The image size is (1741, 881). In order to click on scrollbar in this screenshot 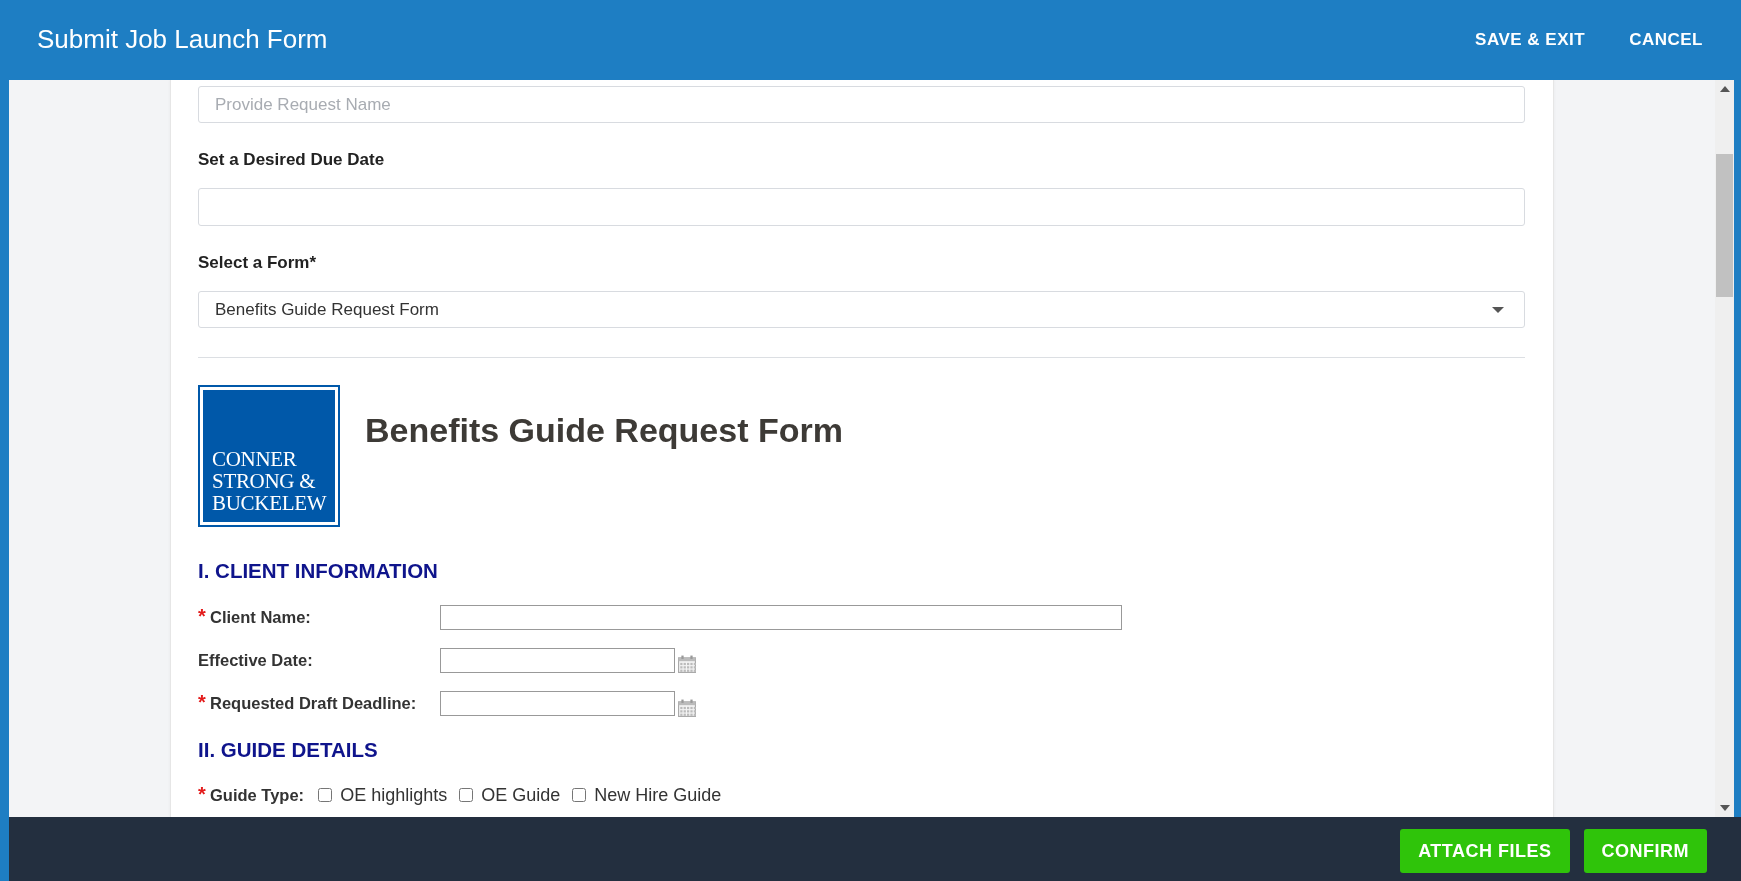, I will do `click(1724, 448)`.